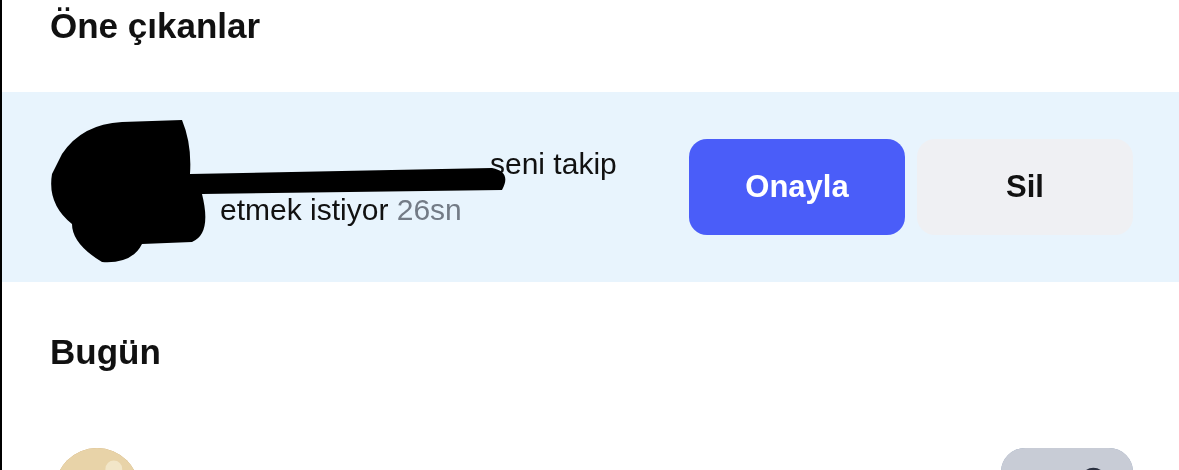  I want to click on confirm-button: Onayla, so click(797, 187).